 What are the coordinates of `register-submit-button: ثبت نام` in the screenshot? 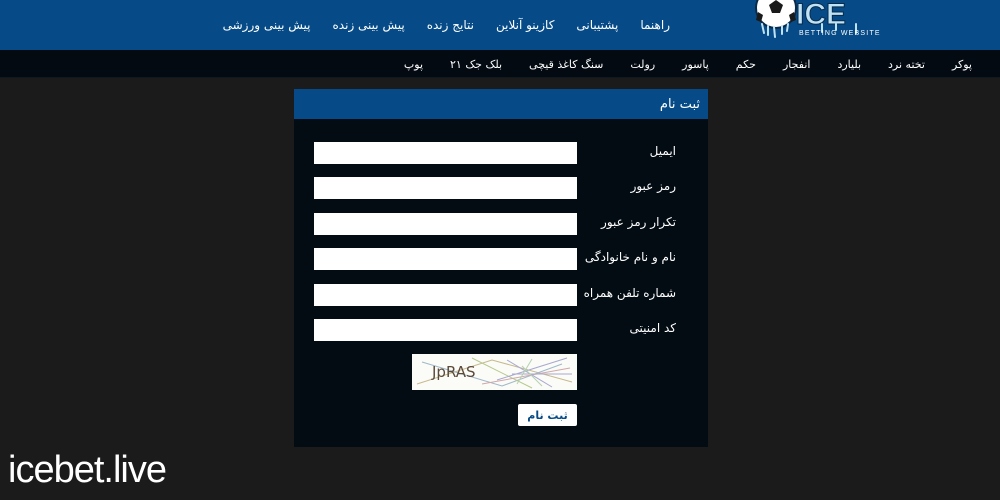 It's located at (547, 415).